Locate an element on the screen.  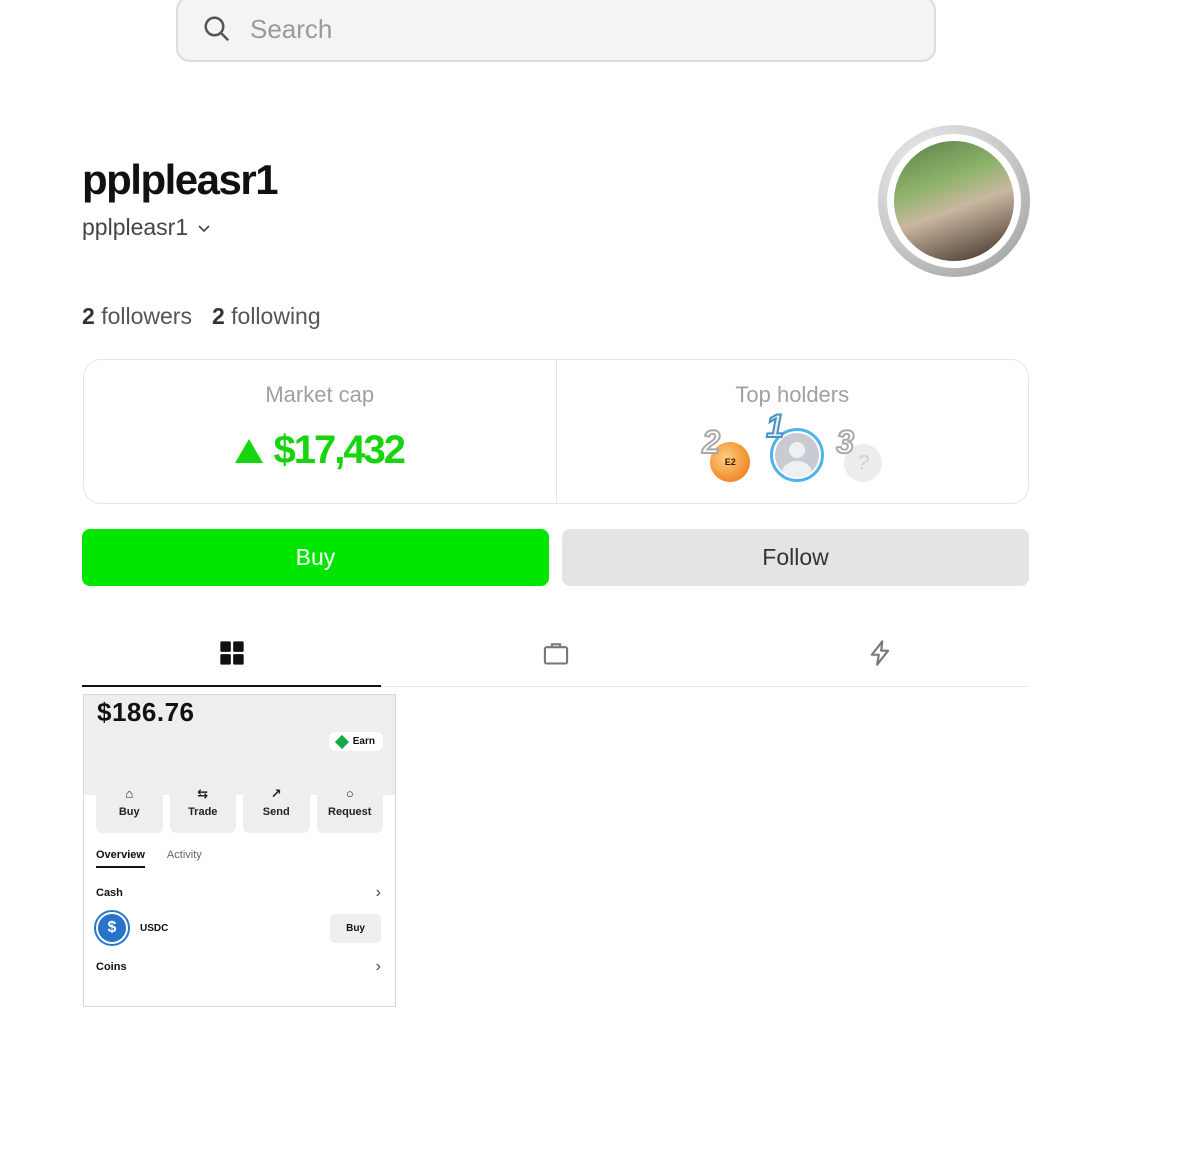
post-action-label: Buy is located at coordinates (129, 812).